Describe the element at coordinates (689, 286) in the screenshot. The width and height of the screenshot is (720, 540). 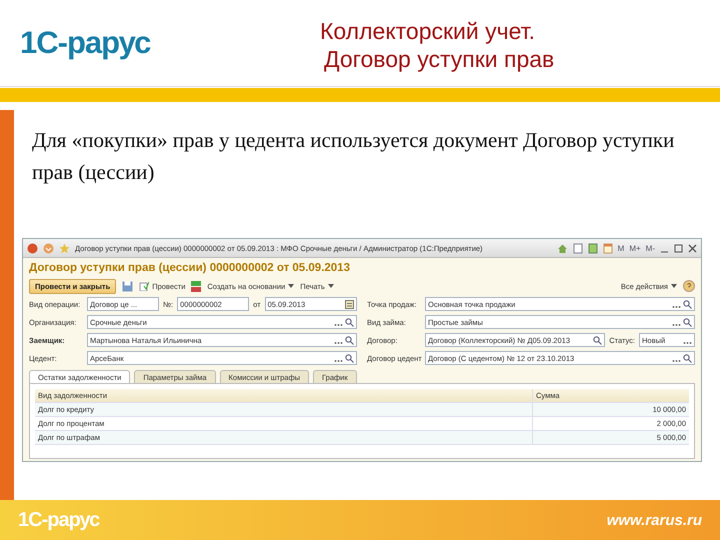
I see `help-icon` at that location.